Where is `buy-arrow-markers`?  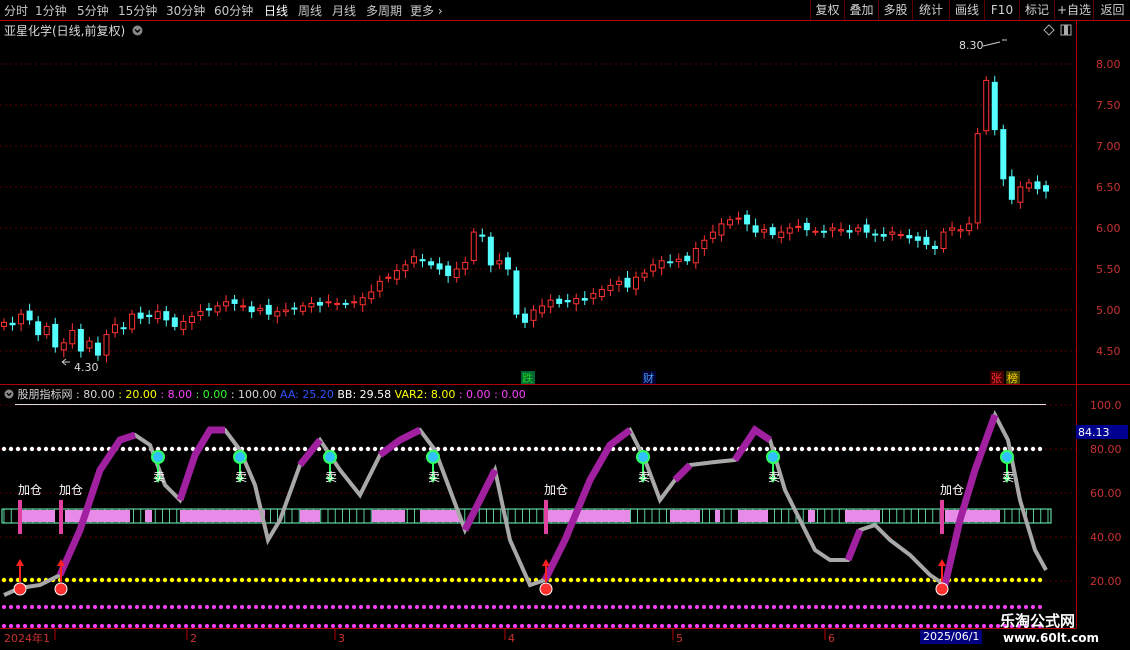 buy-arrow-markers is located at coordinates (481, 577).